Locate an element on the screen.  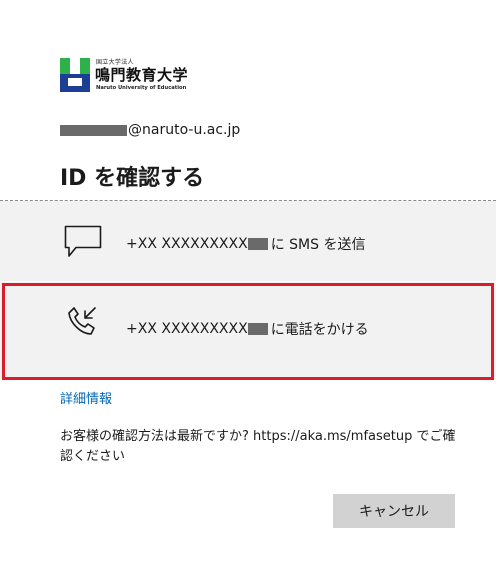
sms-option-label: に SMS を送信 is located at coordinates (318, 245).